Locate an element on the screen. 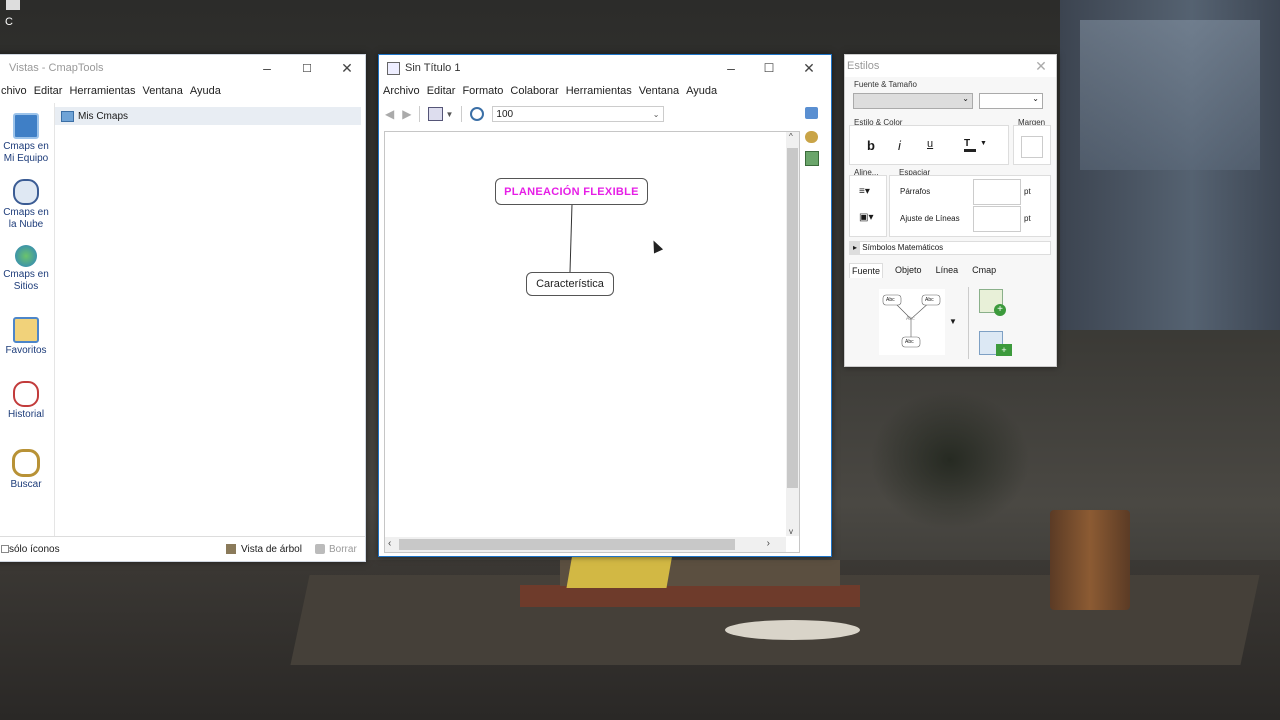 This screenshot has width=1280, height=720. menu-window: Ventana is located at coordinates (162, 91).